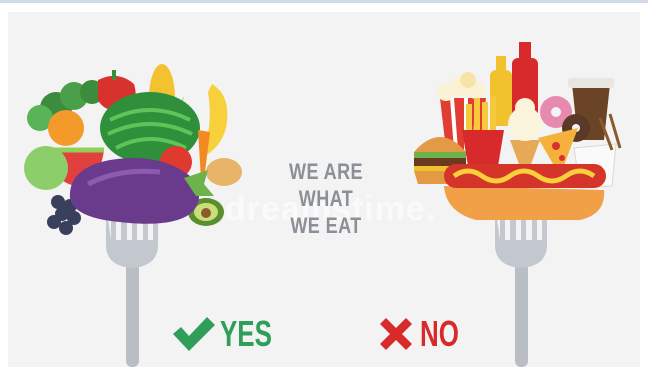 This screenshot has height=367, width=648. I want to click on headline-line-1: WE ARE WHAT, so click(326, 185).